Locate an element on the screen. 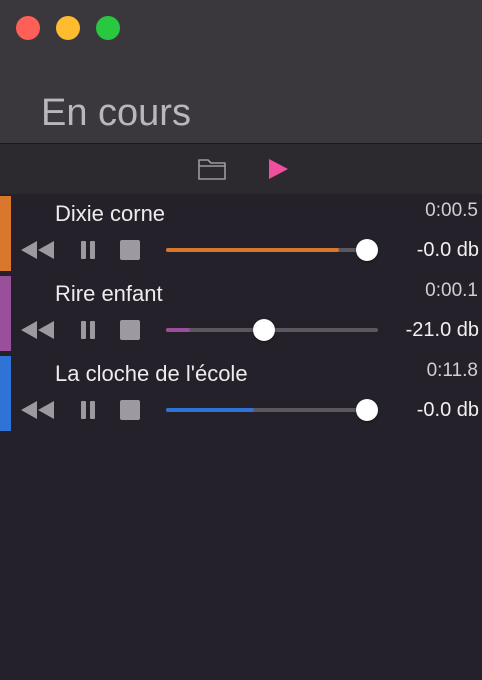 The image size is (482, 680). window-title: En cours is located at coordinates (116, 113).